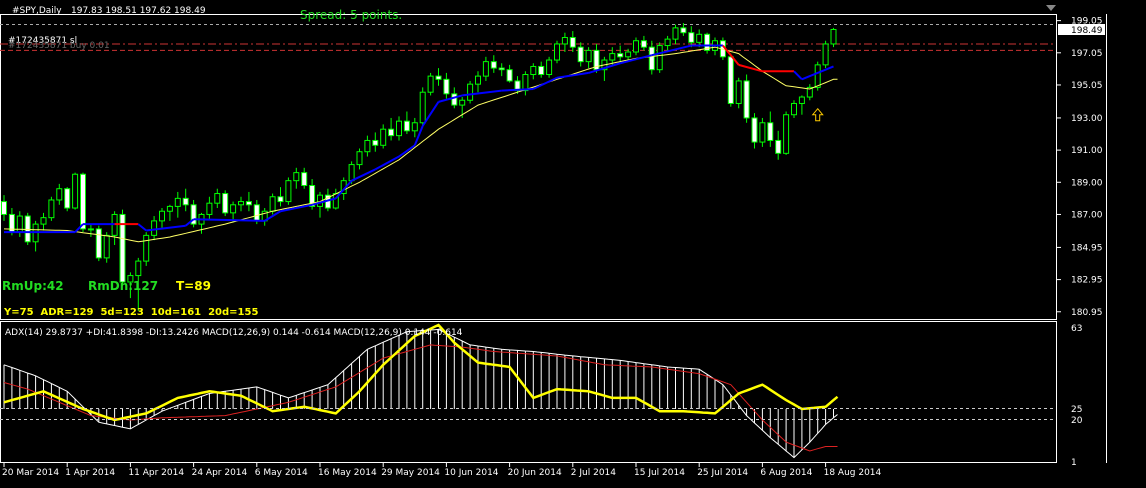  What do you see at coordinates (1087, 248) in the screenshot?
I see `price-tick-label: 184.95` at bounding box center [1087, 248].